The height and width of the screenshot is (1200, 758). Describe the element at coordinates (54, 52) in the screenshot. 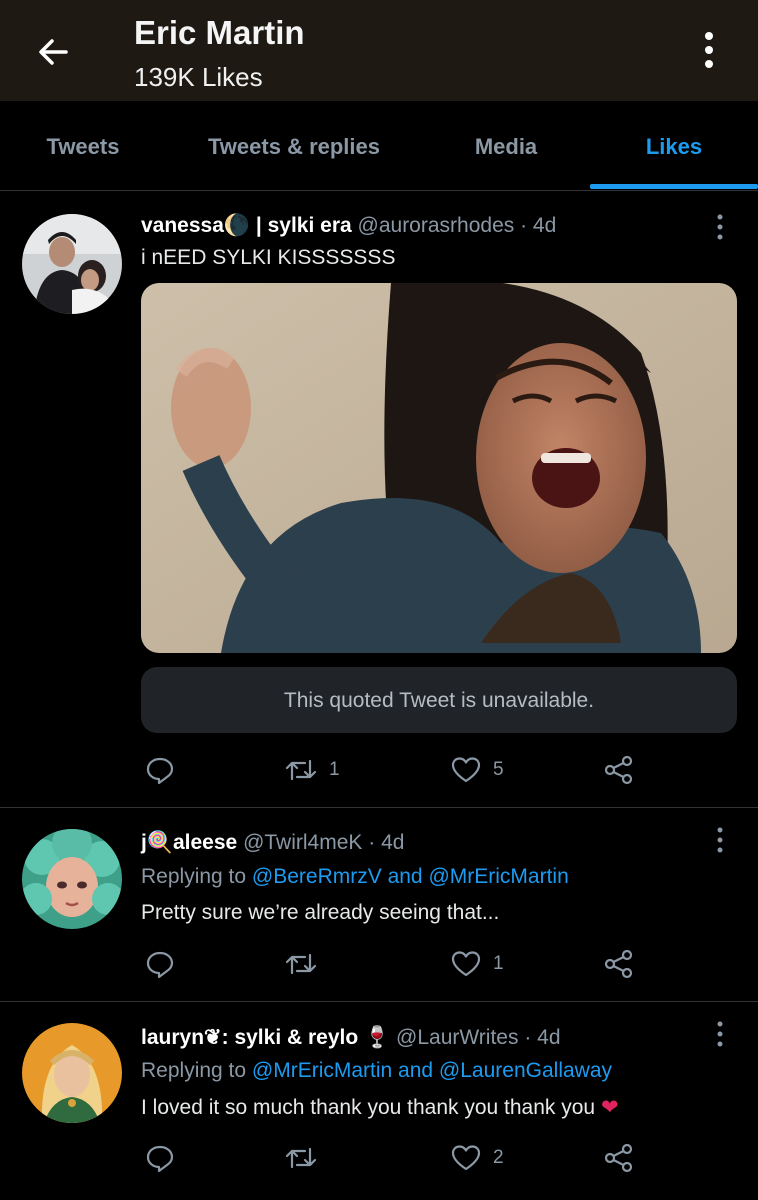

I see `back-arrow-icon` at that location.